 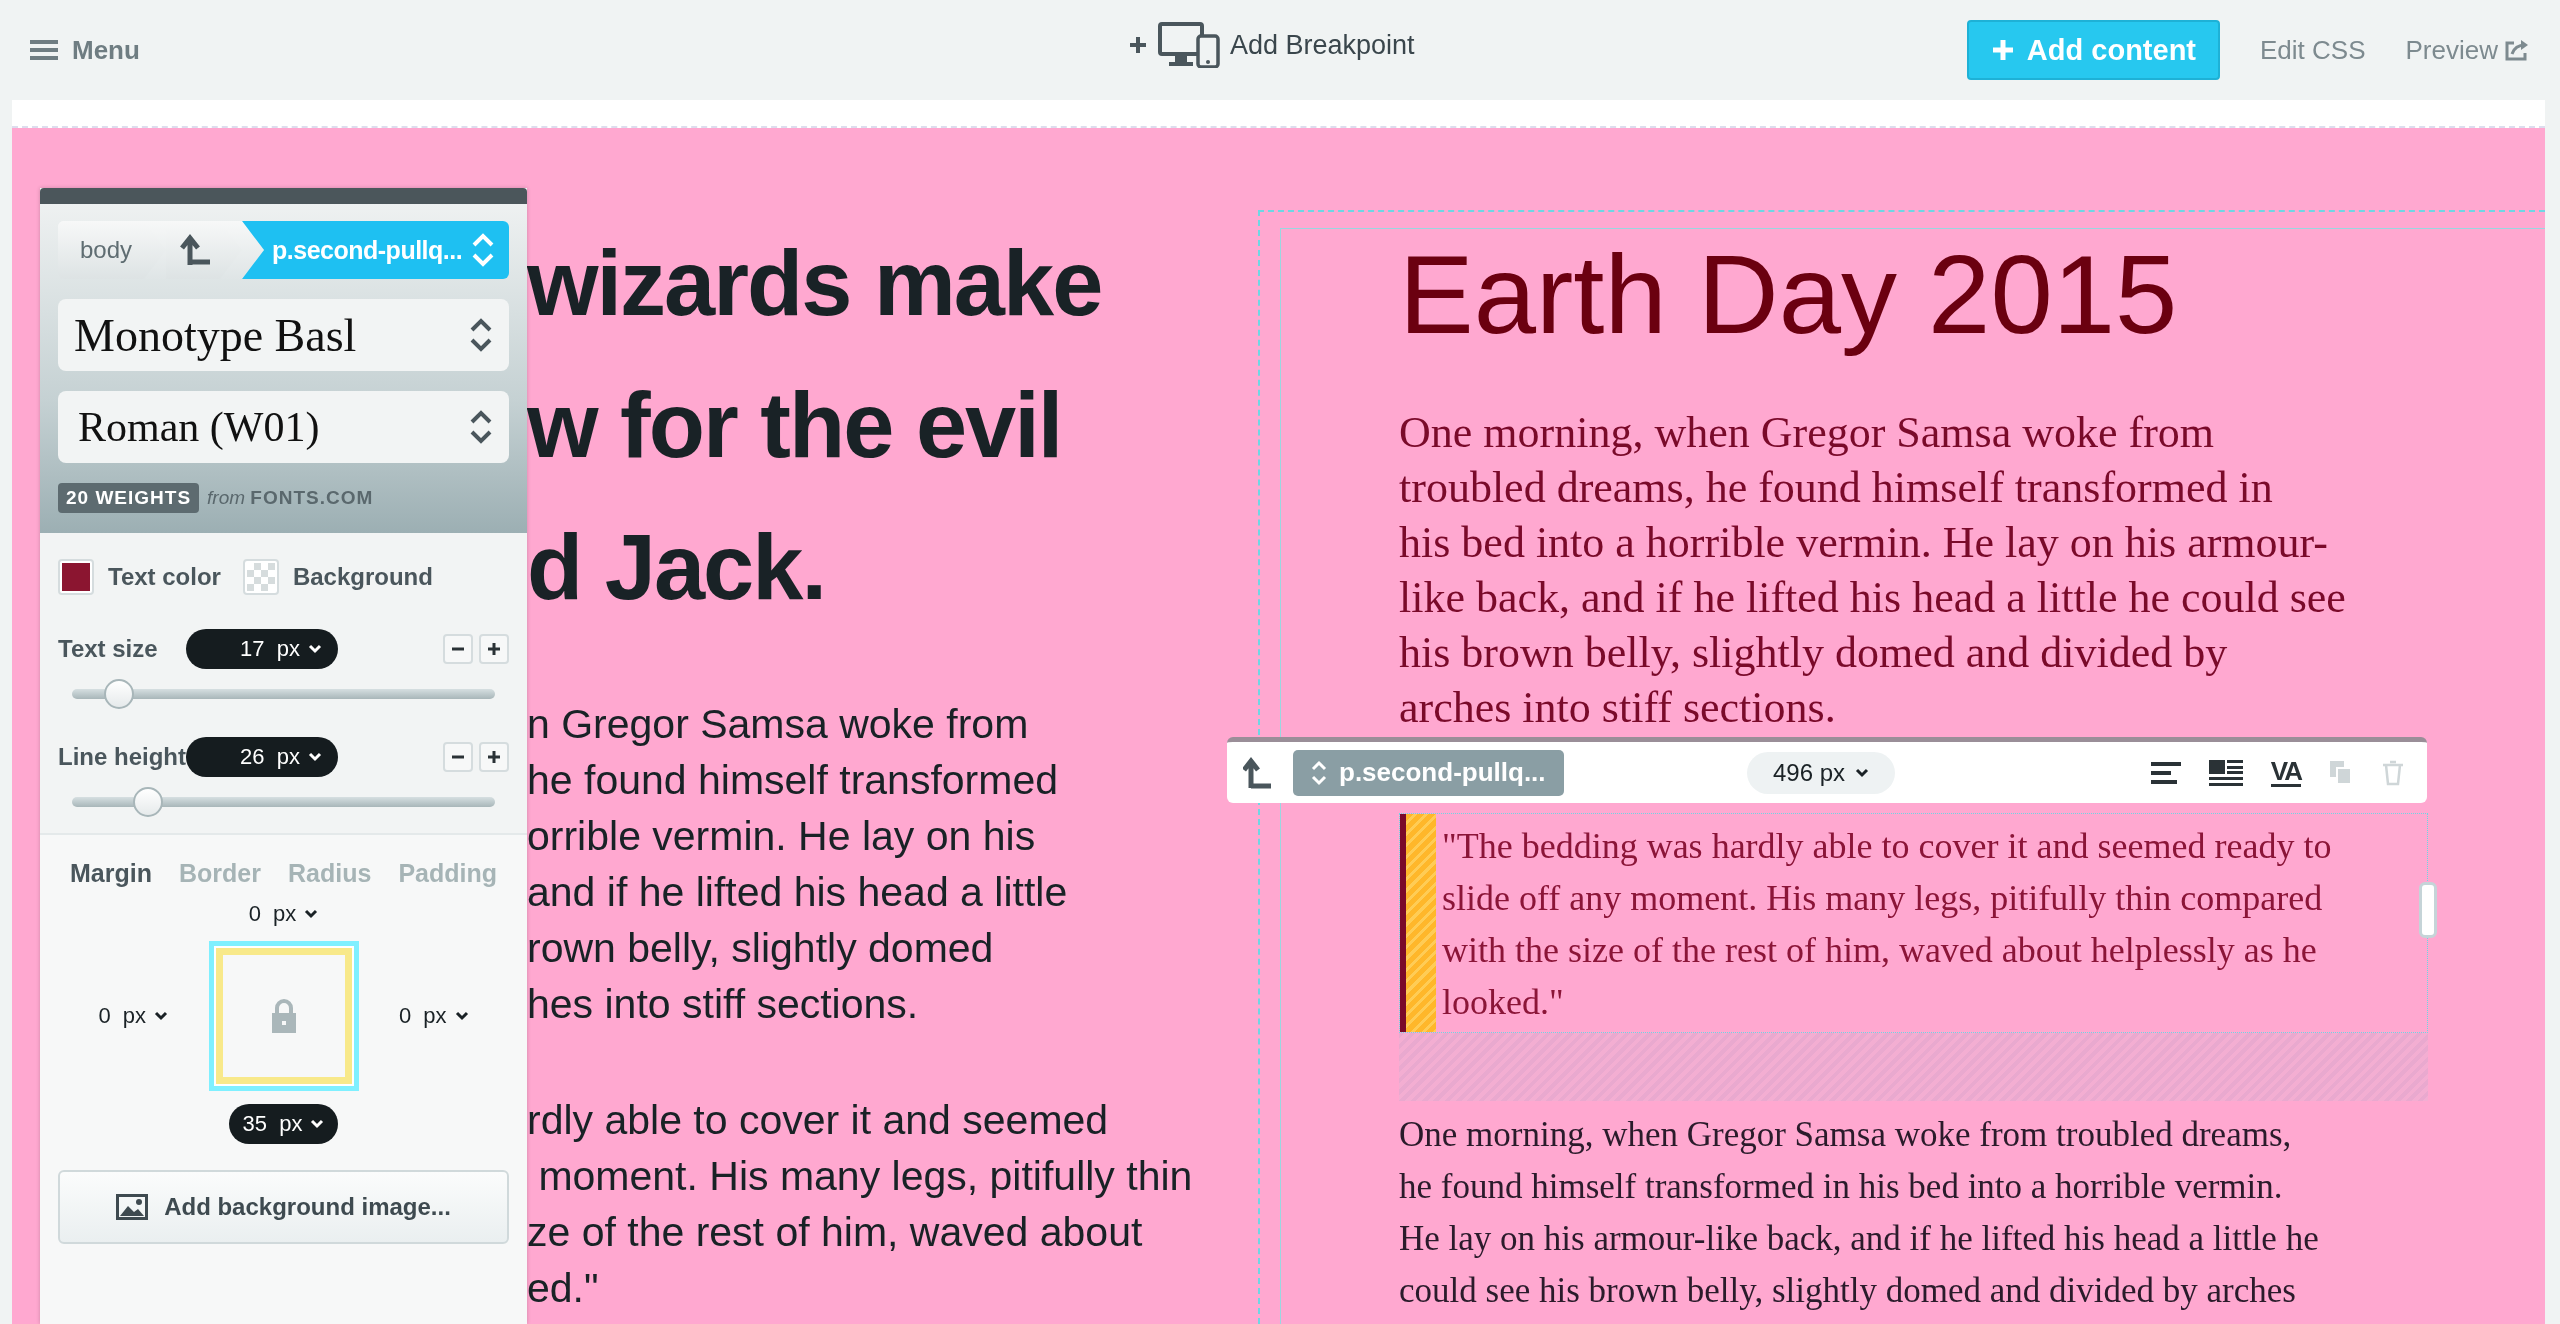 What do you see at coordinates (44, 50) in the screenshot?
I see `menu-icon` at bounding box center [44, 50].